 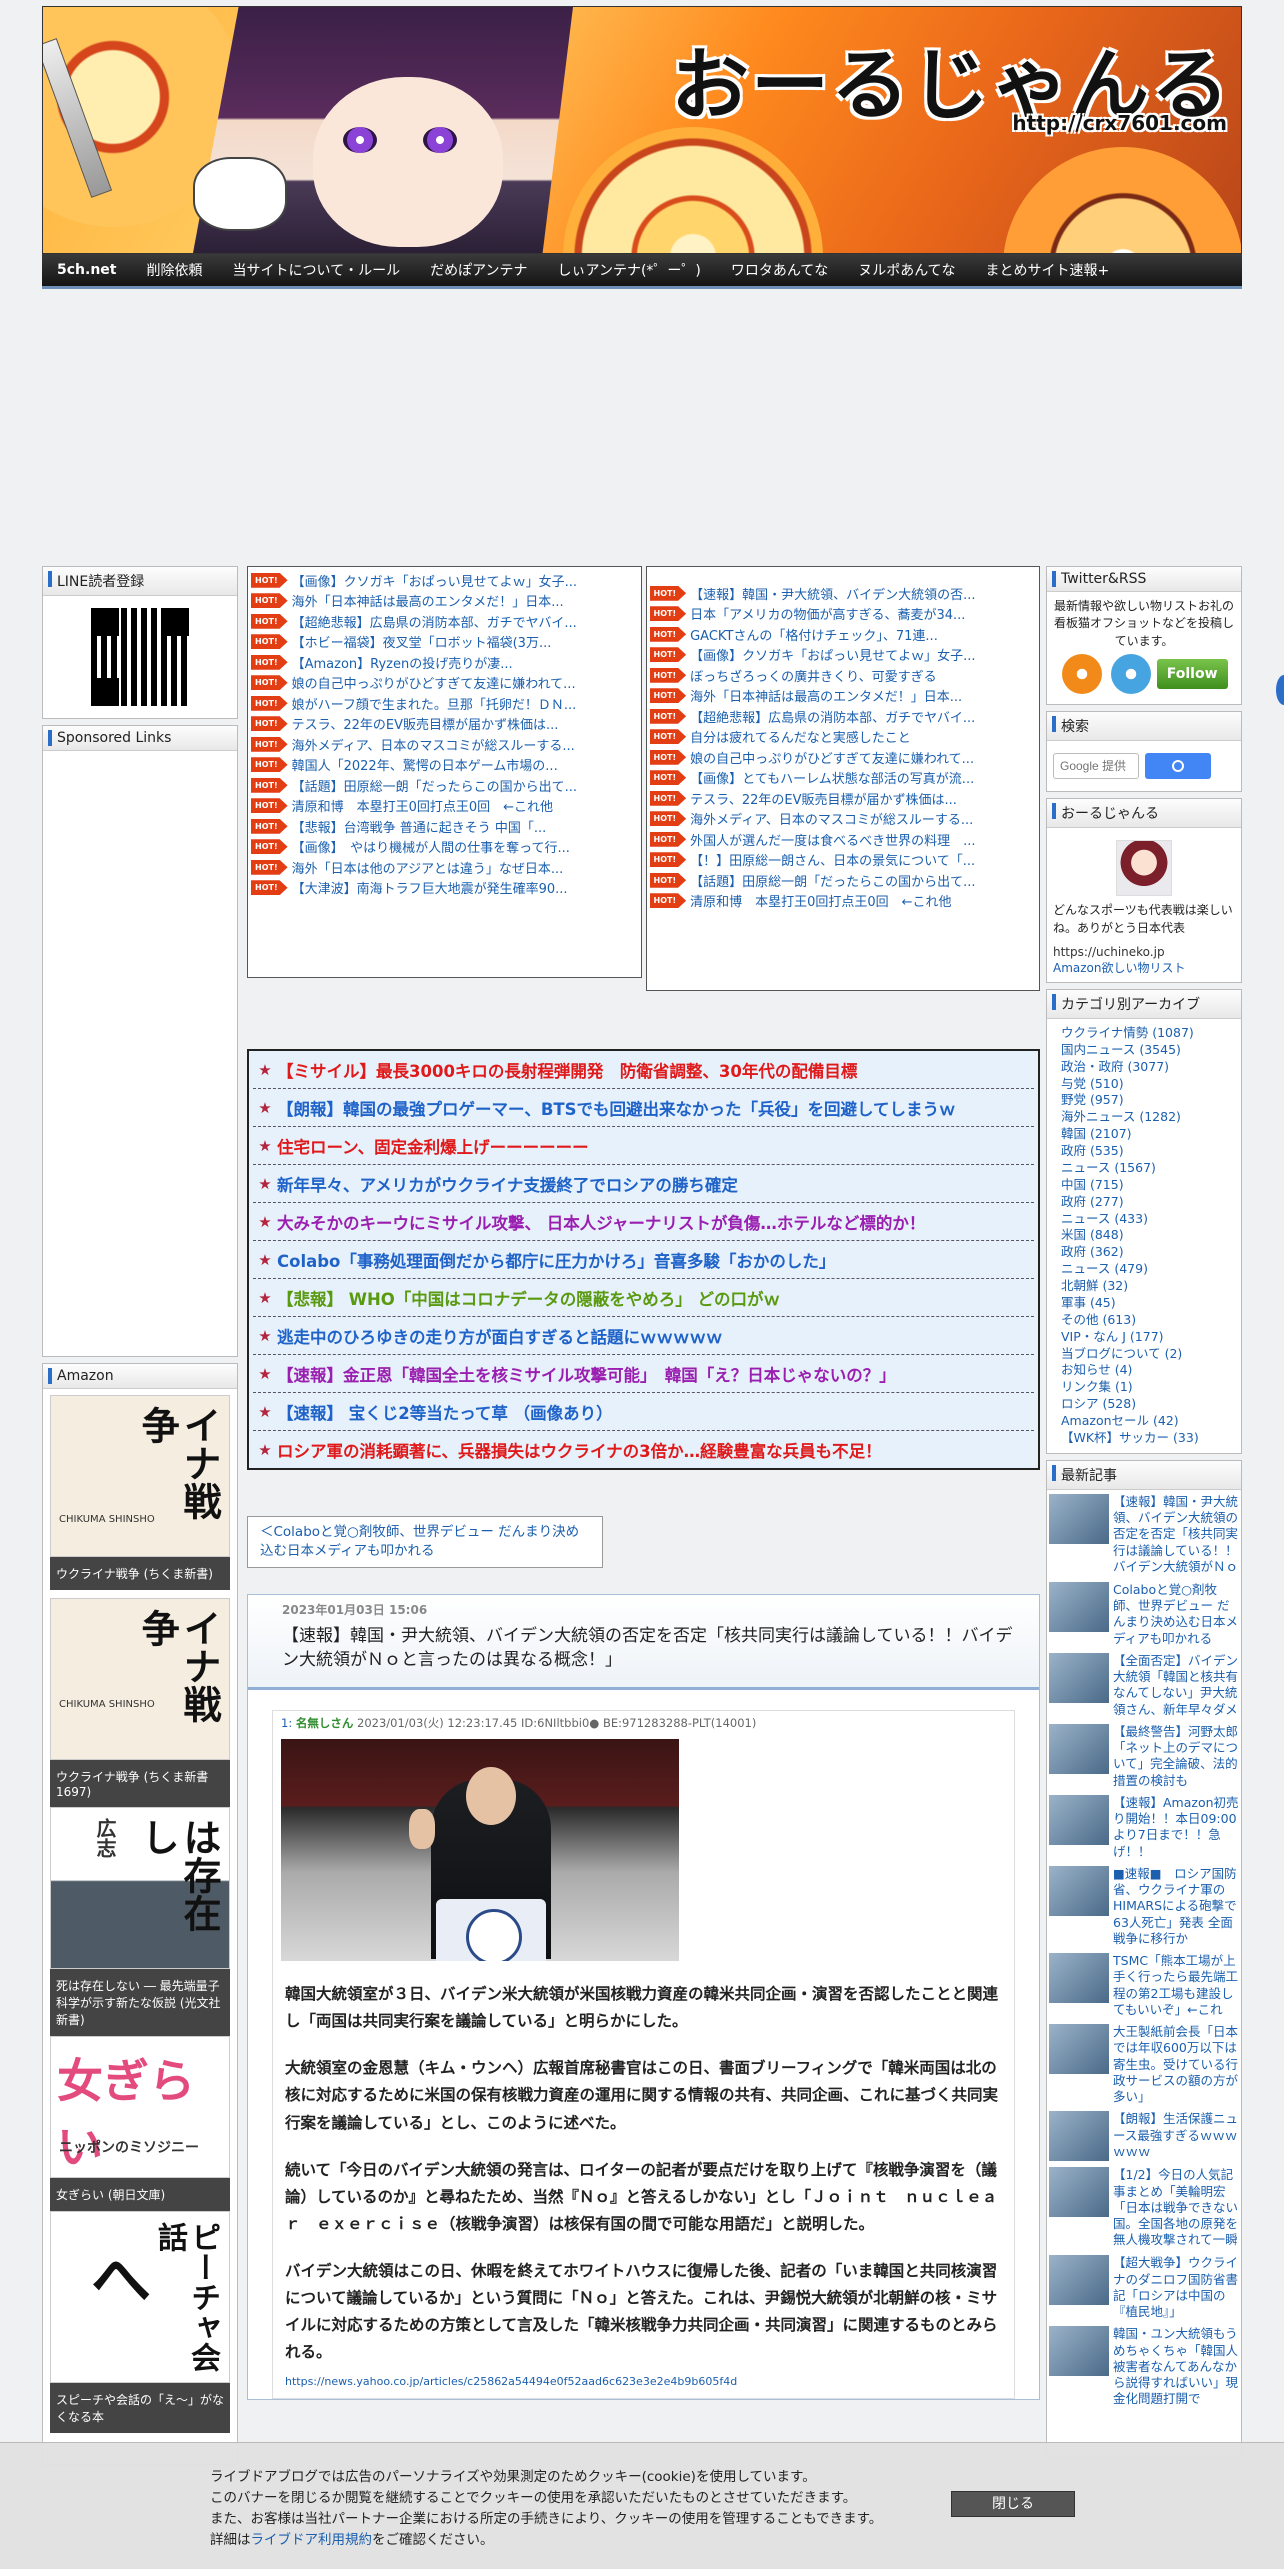 What do you see at coordinates (1130, 674) in the screenshot?
I see `twitter-icon` at bounding box center [1130, 674].